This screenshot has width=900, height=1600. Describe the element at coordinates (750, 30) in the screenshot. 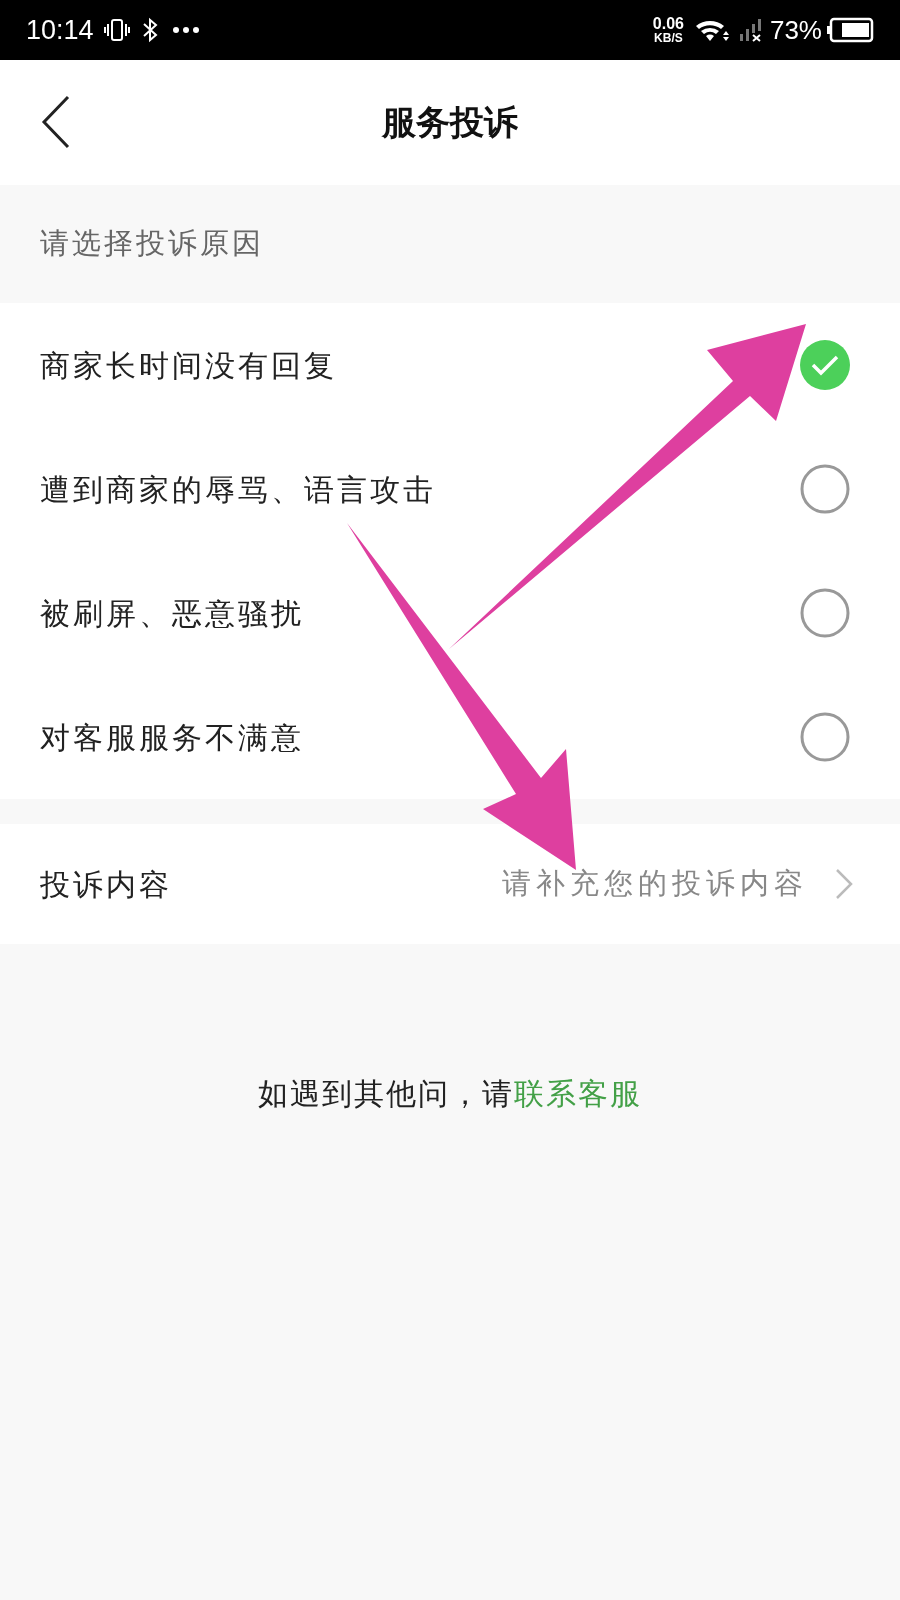

I see `signal-icon` at that location.